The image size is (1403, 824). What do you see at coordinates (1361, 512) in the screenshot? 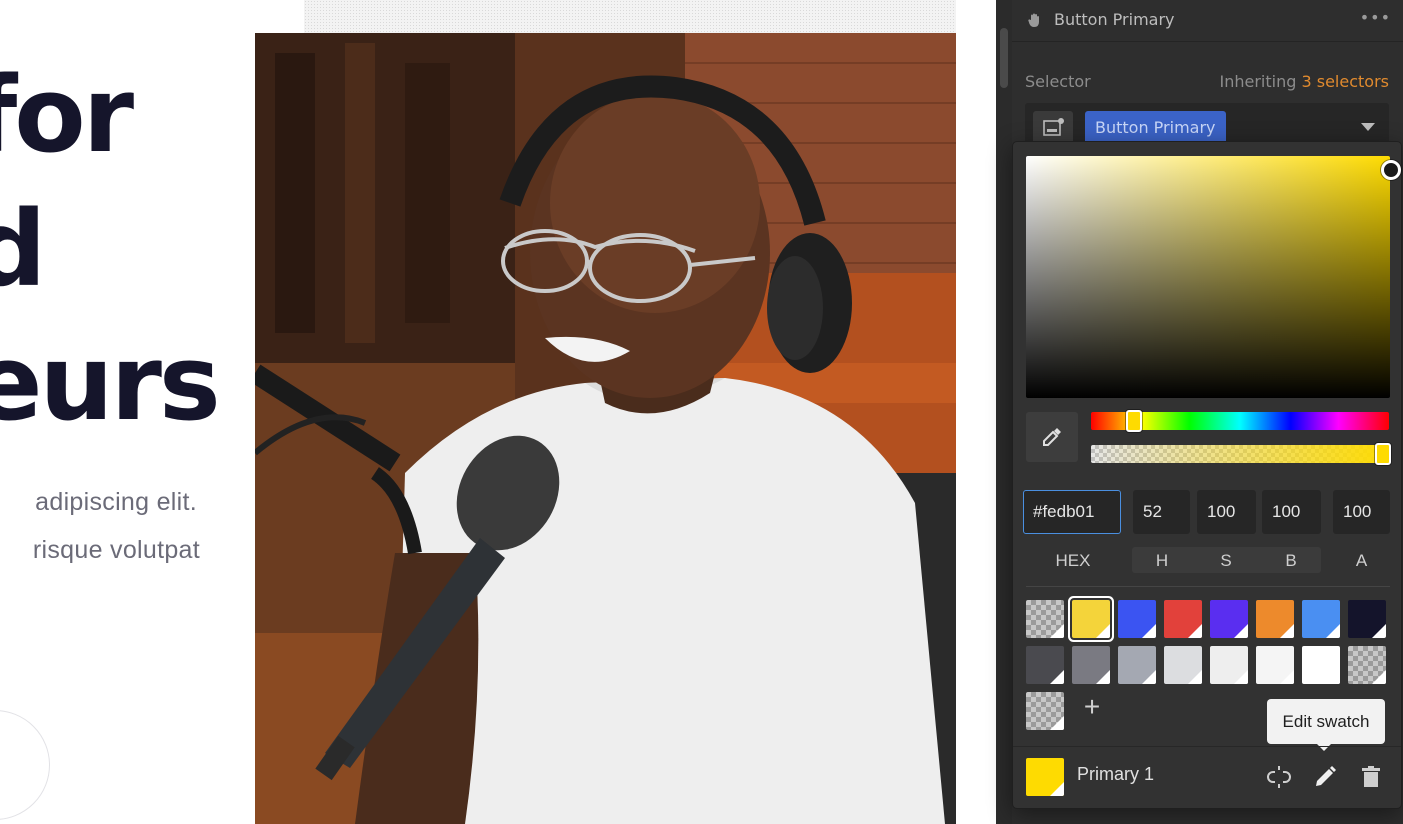
I see `alpha-input: 100` at bounding box center [1361, 512].